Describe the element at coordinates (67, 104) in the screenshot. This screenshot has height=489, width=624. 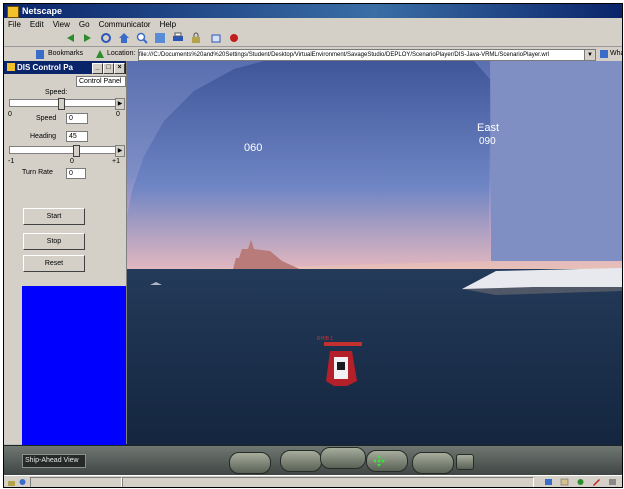
I see `speed-slider: ▶` at that location.